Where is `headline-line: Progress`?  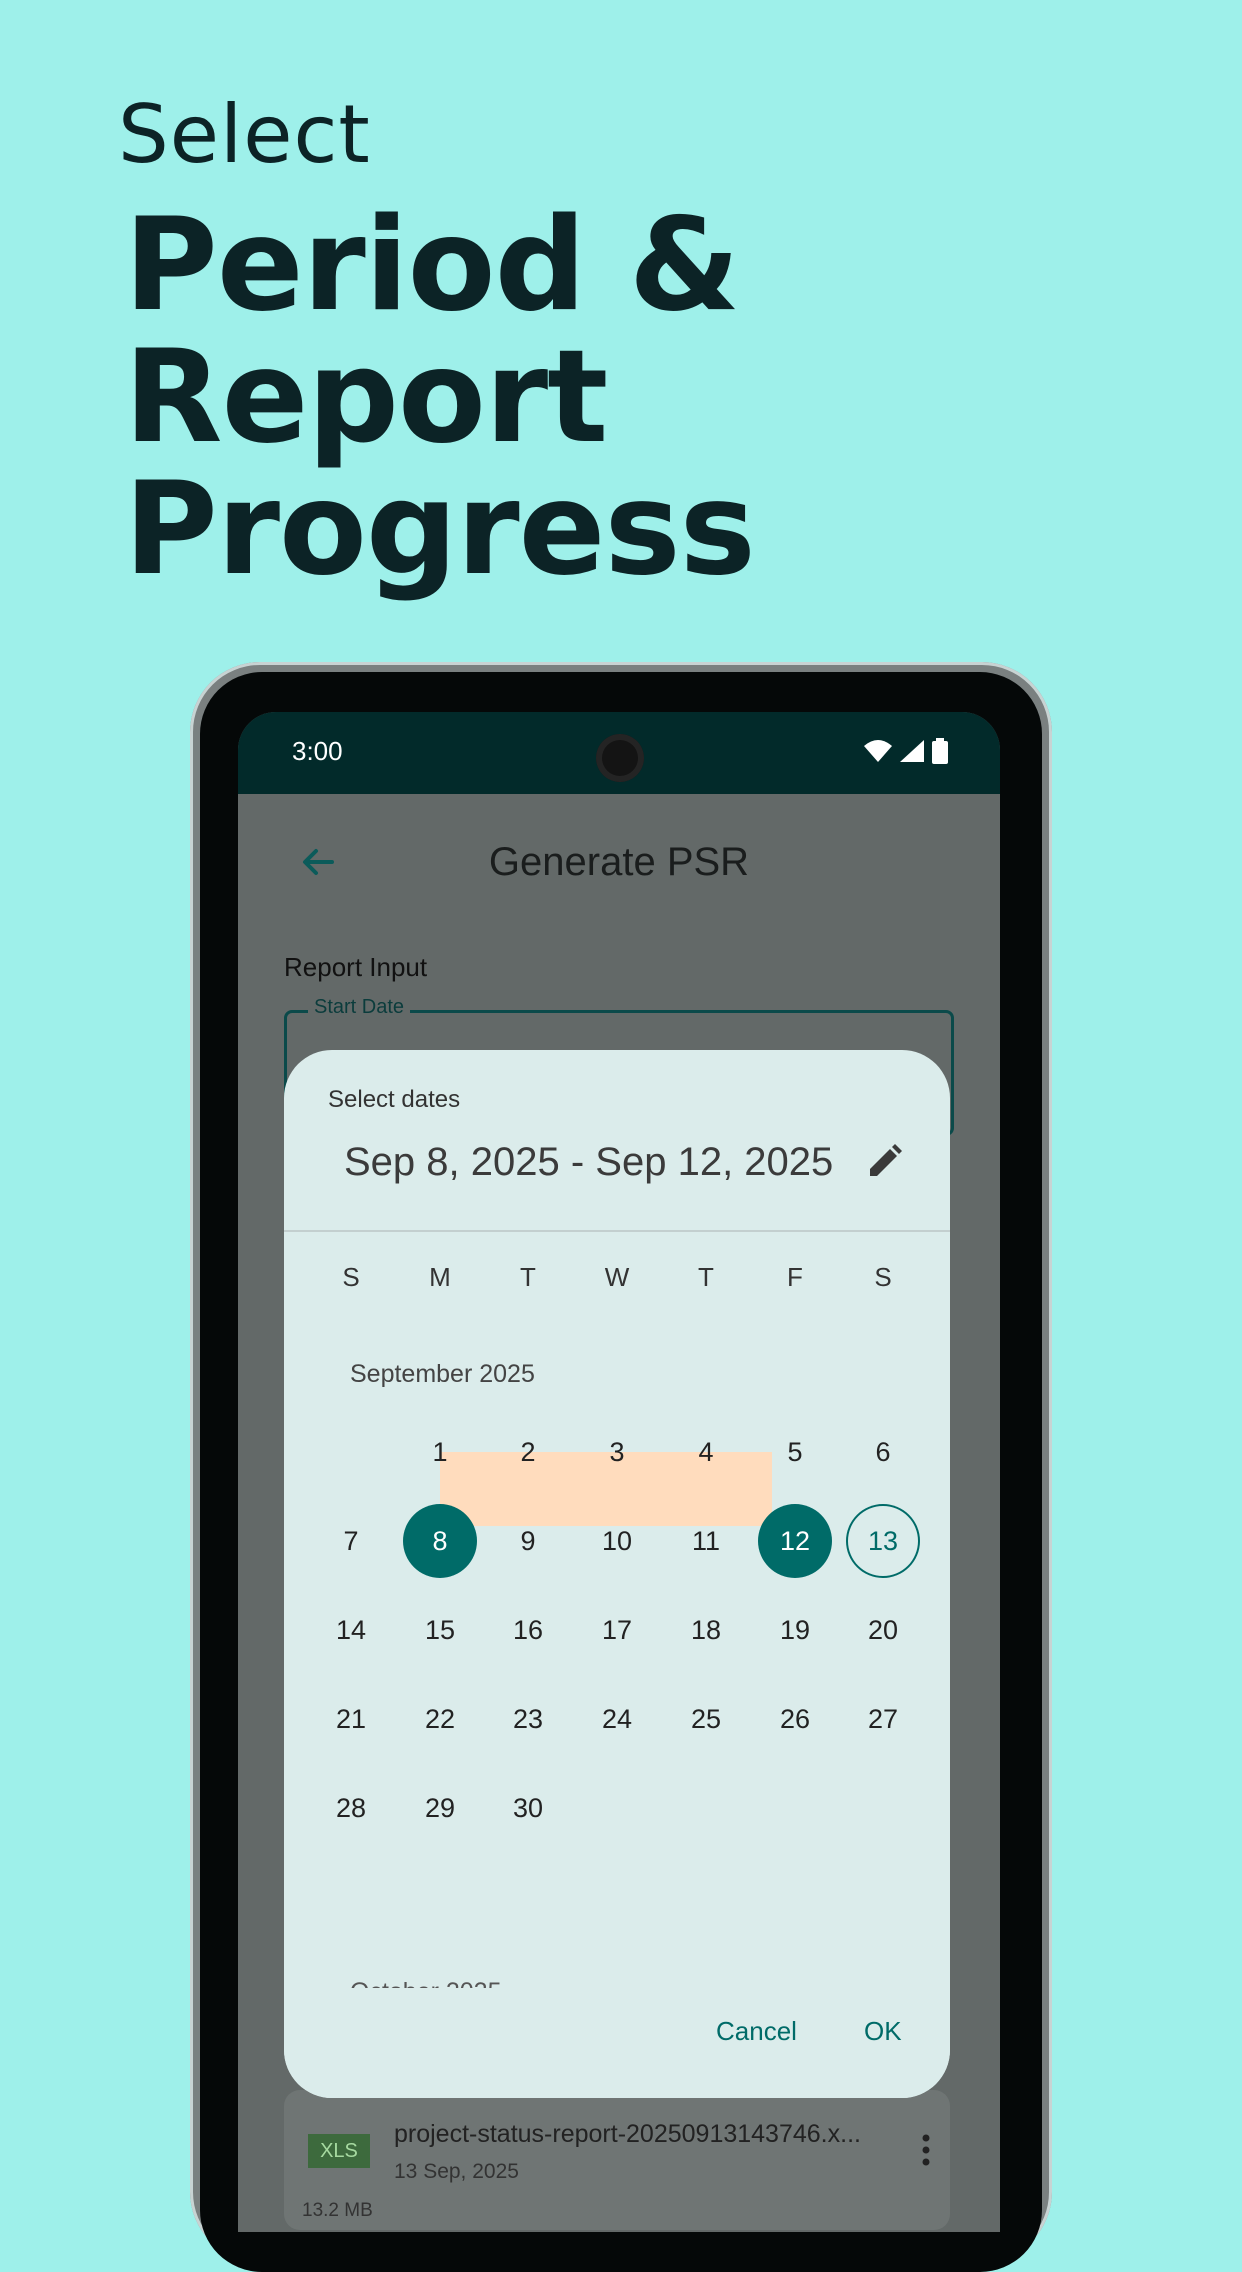
headline-line: Progress is located at coordinates (440, 529).